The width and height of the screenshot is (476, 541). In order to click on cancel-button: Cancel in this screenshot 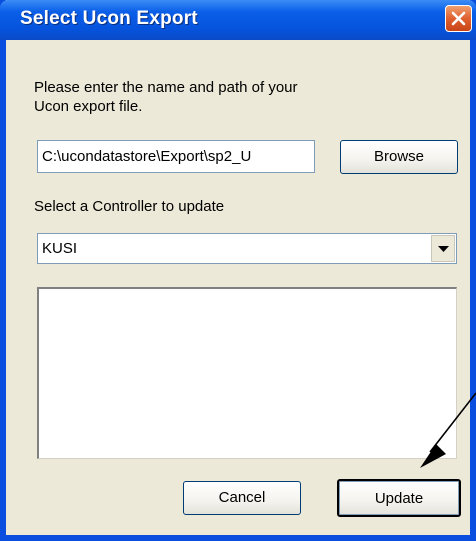, I will do `click(242, 498)`.